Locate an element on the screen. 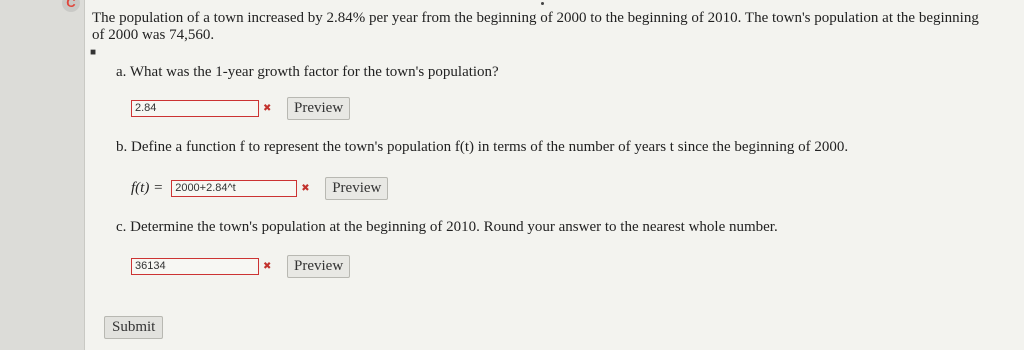 This screenshot has width=1024, height=350. question-c-answer-row: 36134 ✖ Preview is located at coordinates (241, 266).